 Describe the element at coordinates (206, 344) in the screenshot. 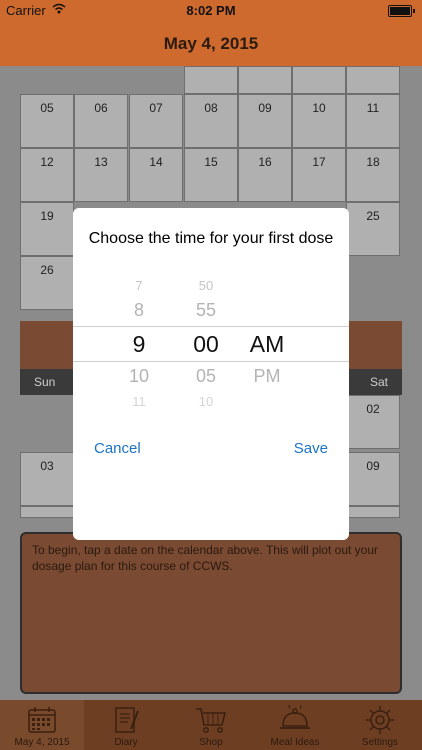

I see `minute-selected: 00` at that location.